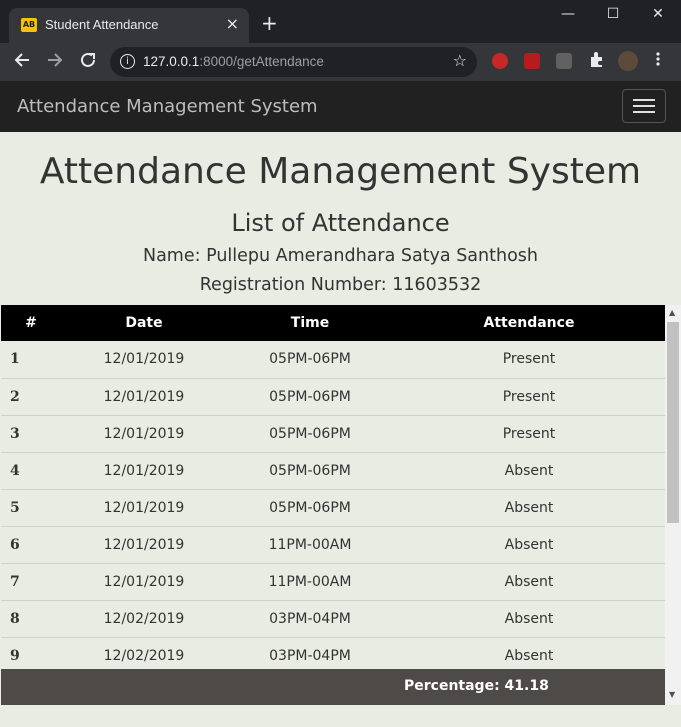 The width and height of the screenshot is (681, 727). Describe the element at coordinates (333, 323) in the screenshot. I see `table-header-row: # Date Time Attendance` at that location.